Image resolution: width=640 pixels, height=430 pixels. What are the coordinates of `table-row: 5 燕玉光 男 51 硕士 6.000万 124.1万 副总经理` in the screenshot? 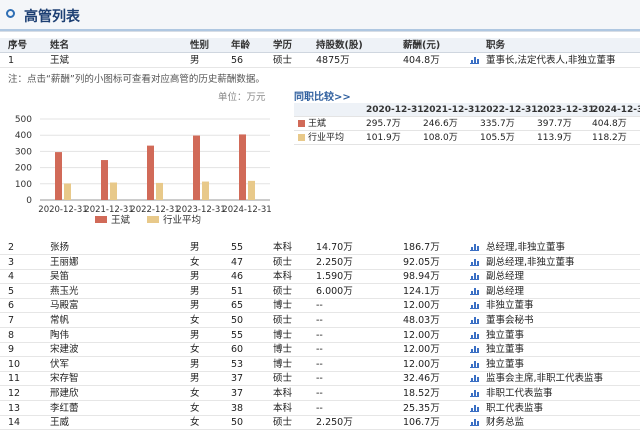 It's located at (320, 291).